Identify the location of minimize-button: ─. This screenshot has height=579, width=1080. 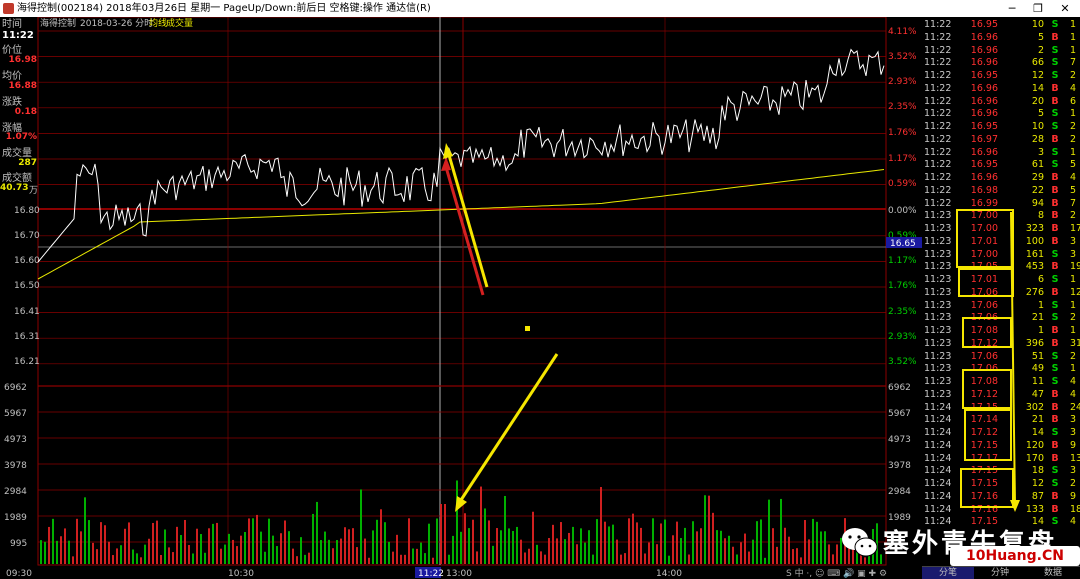
(1012, 8).